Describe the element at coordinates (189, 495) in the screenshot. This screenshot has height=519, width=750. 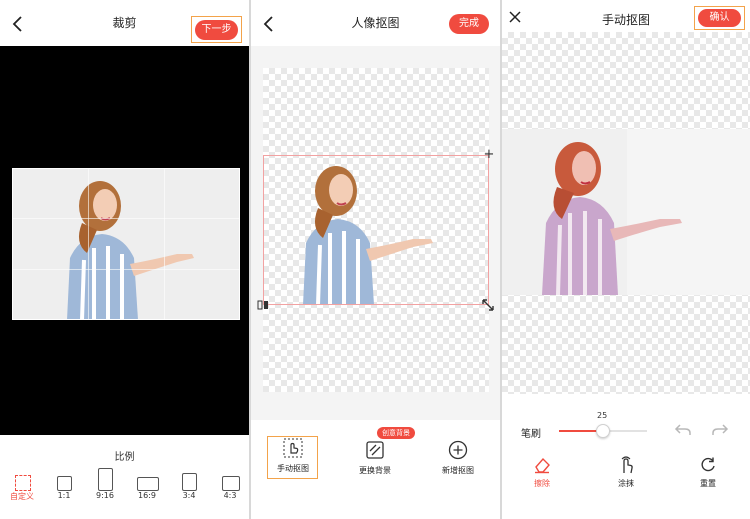
I see `ratio-label: 3:4` at that location.